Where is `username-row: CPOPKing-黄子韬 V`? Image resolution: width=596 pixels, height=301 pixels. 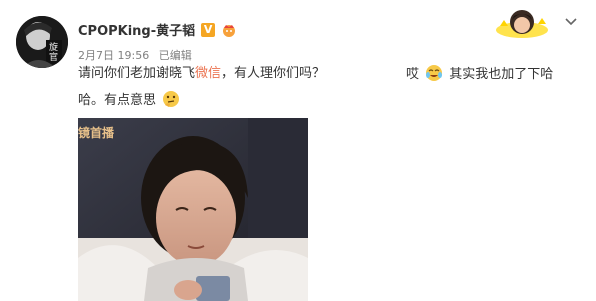 username-row: CPOPKing-黄子韬 V is located at coordinates (157, 29).